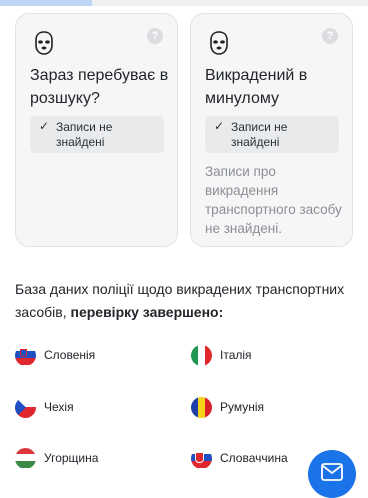 The image size is (368, 498). What do you see at coordinates (25, 458) in the screenshot?
I see `hungary-flag` at bounding box center [25, 458].